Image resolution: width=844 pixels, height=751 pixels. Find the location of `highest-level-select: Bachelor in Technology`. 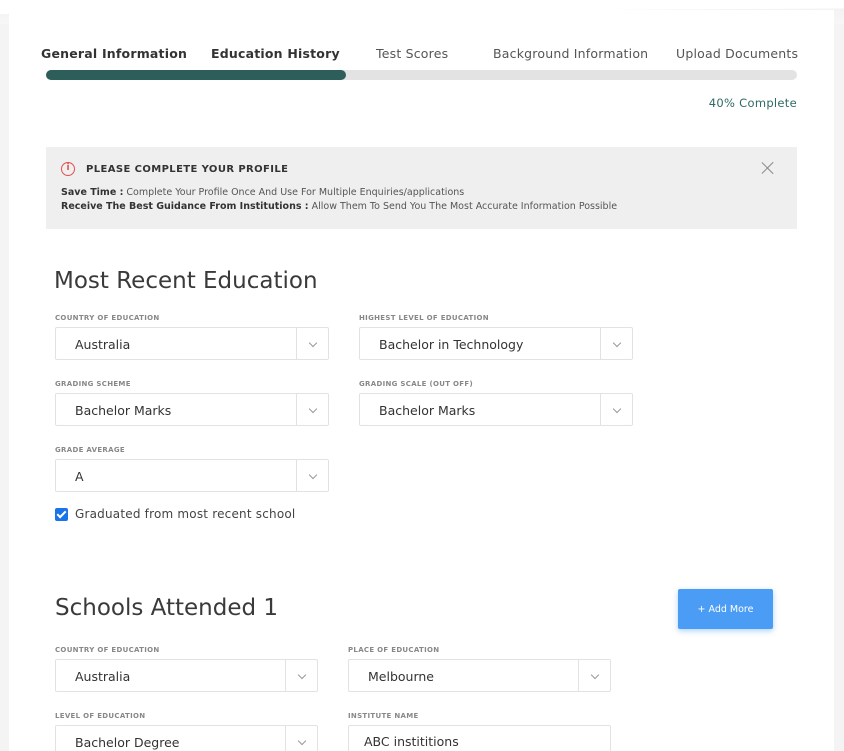

highest-level-select: Bachelor in Technology is located at coordinates (496, 343).